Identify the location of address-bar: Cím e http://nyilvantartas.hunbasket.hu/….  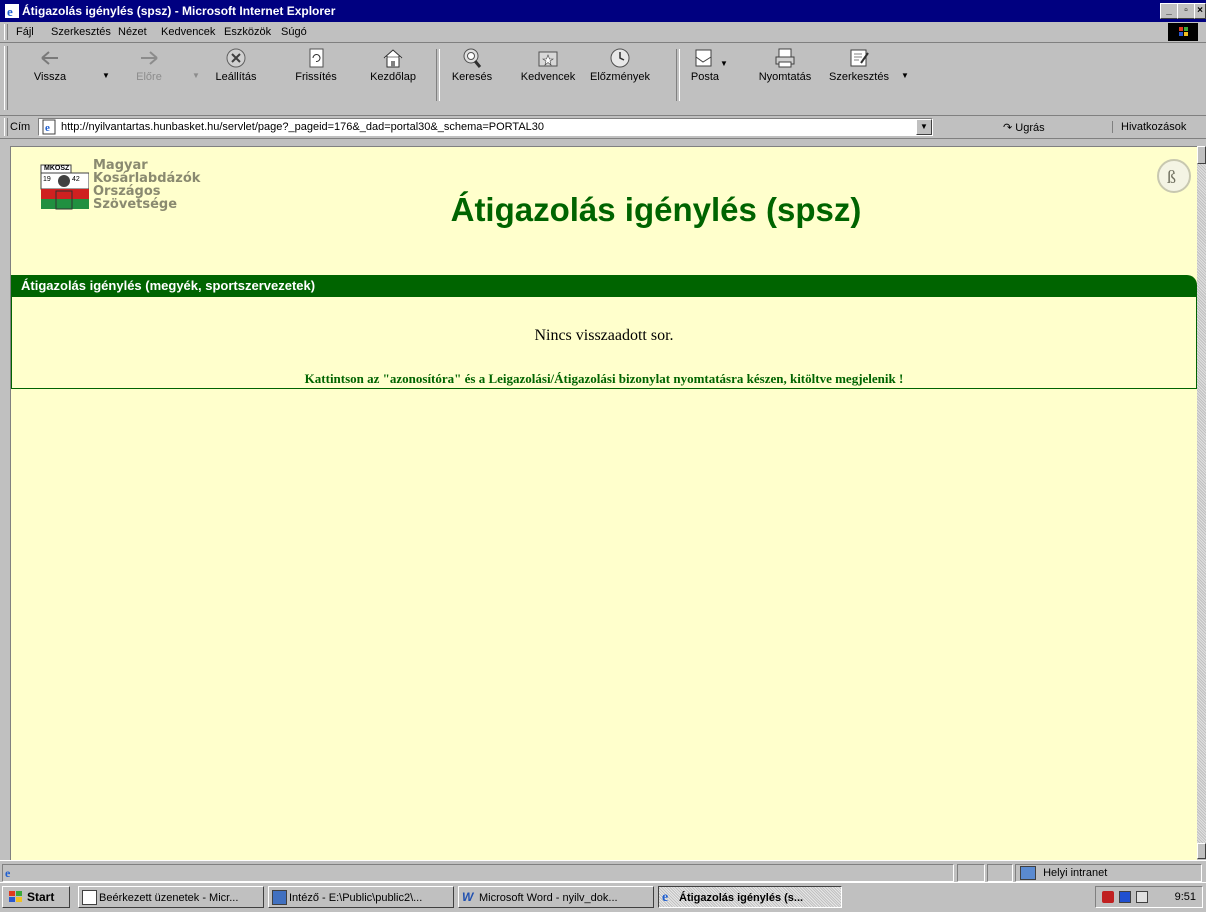
(603, 127).